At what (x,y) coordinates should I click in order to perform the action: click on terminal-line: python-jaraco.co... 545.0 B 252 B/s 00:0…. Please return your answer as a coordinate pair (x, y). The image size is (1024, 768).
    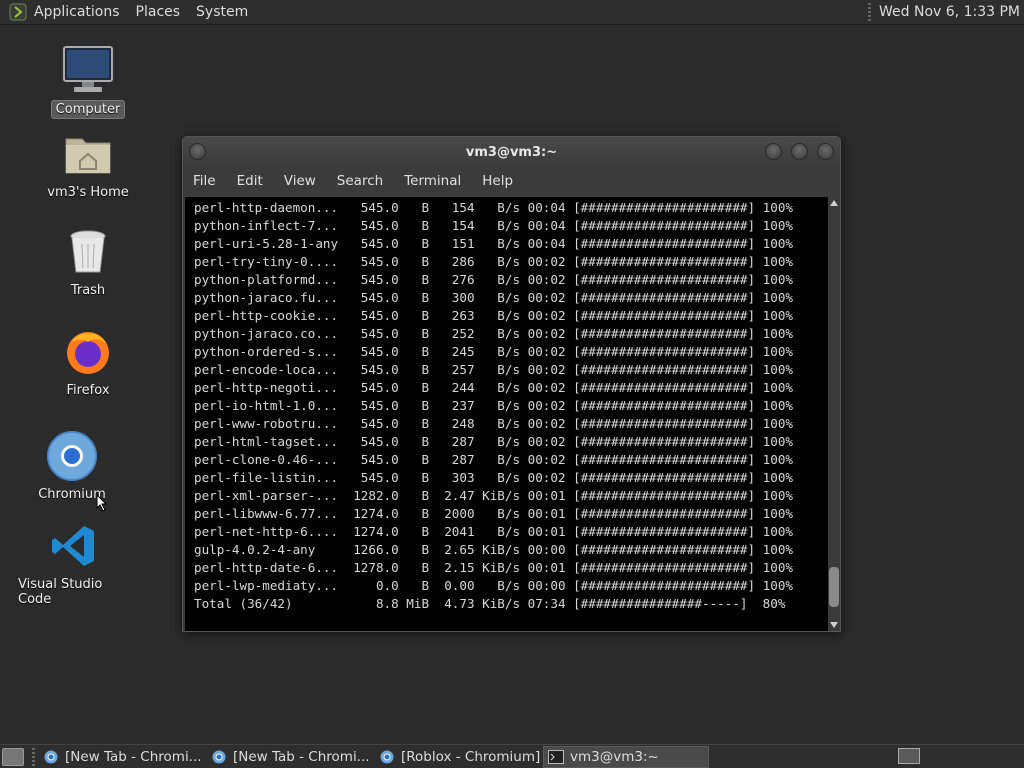
    Looking at the image, I should click on (493, 333).